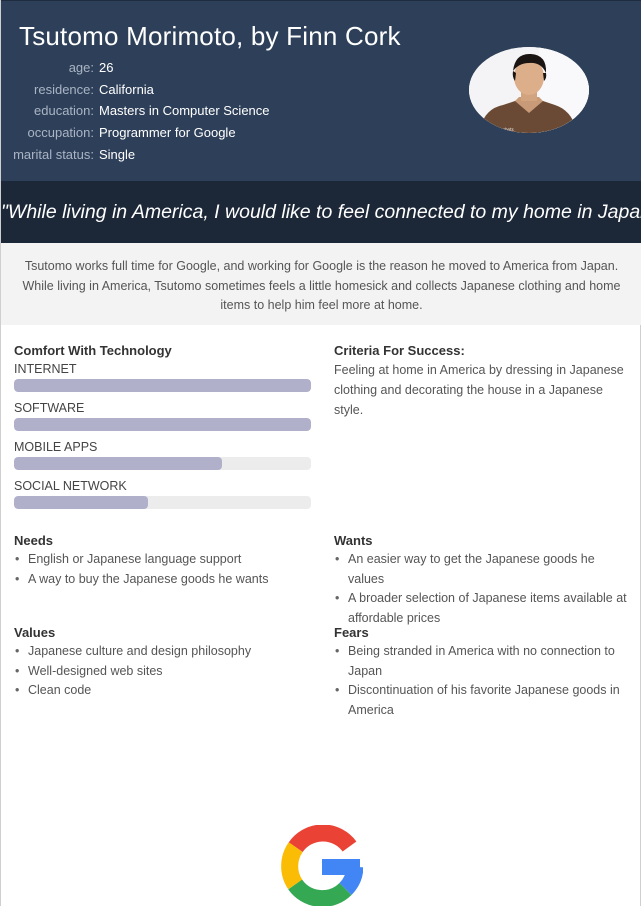 Image resolution: width=641 pixels, height=906 pixels. What do you see at coordinates (61, 133) in the screenshot?
I see `fact-label: occupation:` at bounding box center [61, 133].